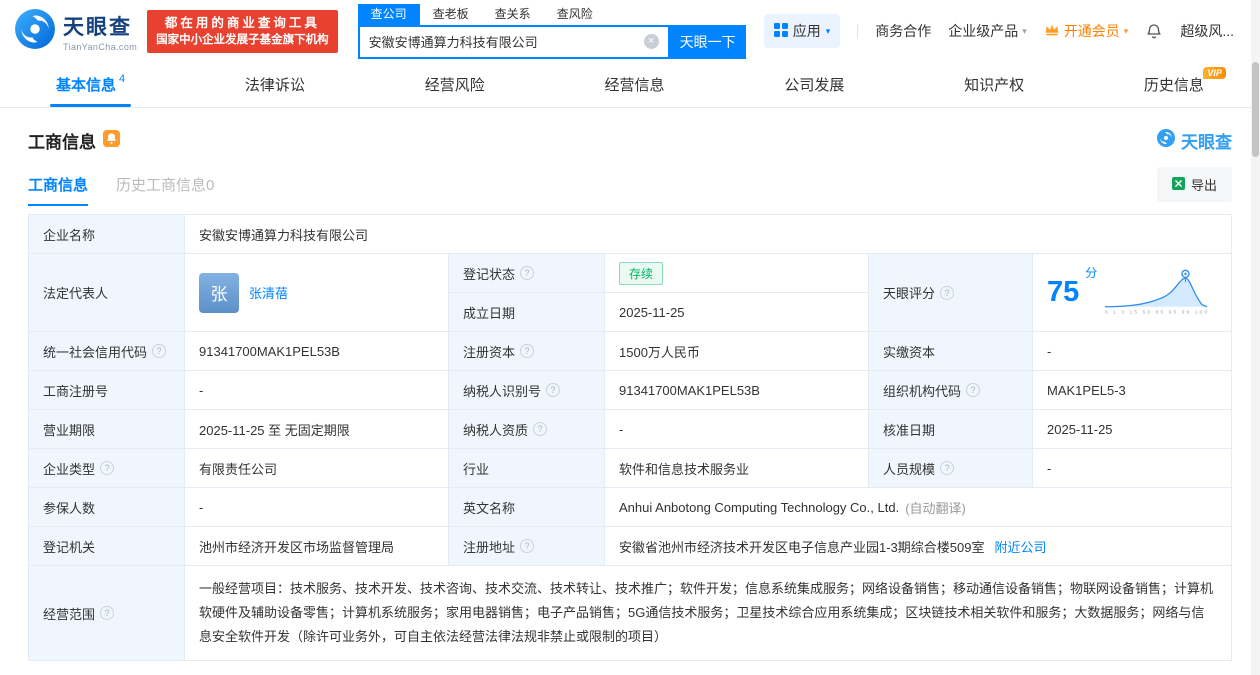  I want to click on tianyancha-watermark-icon, so click(1166, 140).